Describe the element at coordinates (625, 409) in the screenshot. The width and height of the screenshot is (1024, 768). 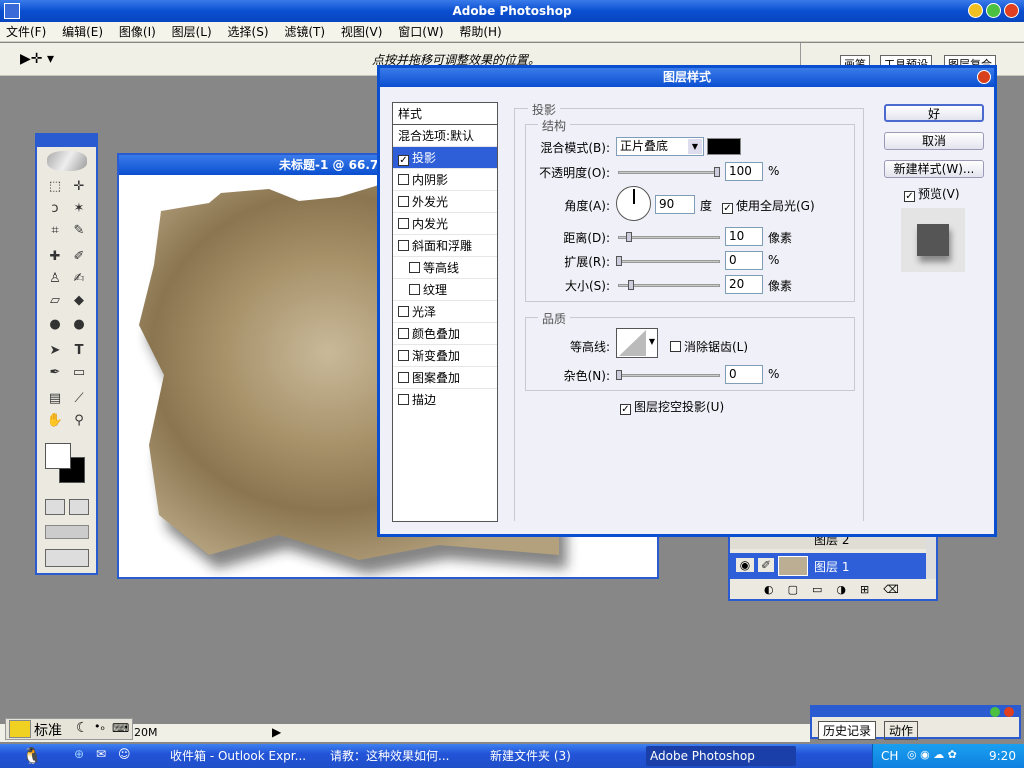
I see `knockout-checkbox: ✓` at that location.